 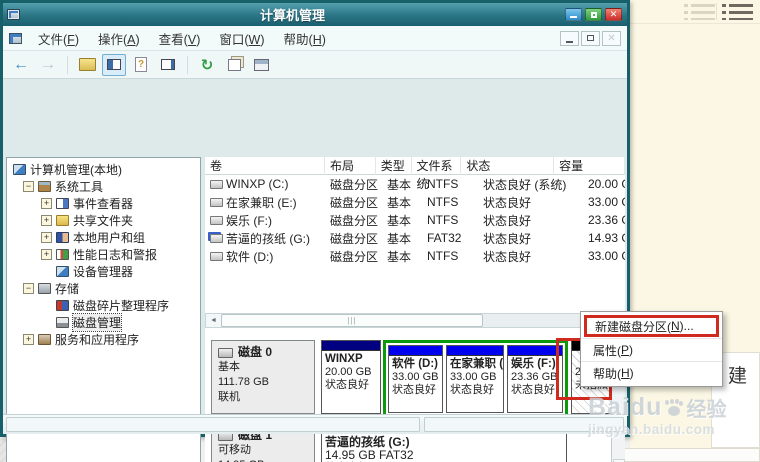 What do you see at coordinates (241, 38) in the screenshot?
I see `menu-window: 窗口(W)` at bounding box center [241, 38].